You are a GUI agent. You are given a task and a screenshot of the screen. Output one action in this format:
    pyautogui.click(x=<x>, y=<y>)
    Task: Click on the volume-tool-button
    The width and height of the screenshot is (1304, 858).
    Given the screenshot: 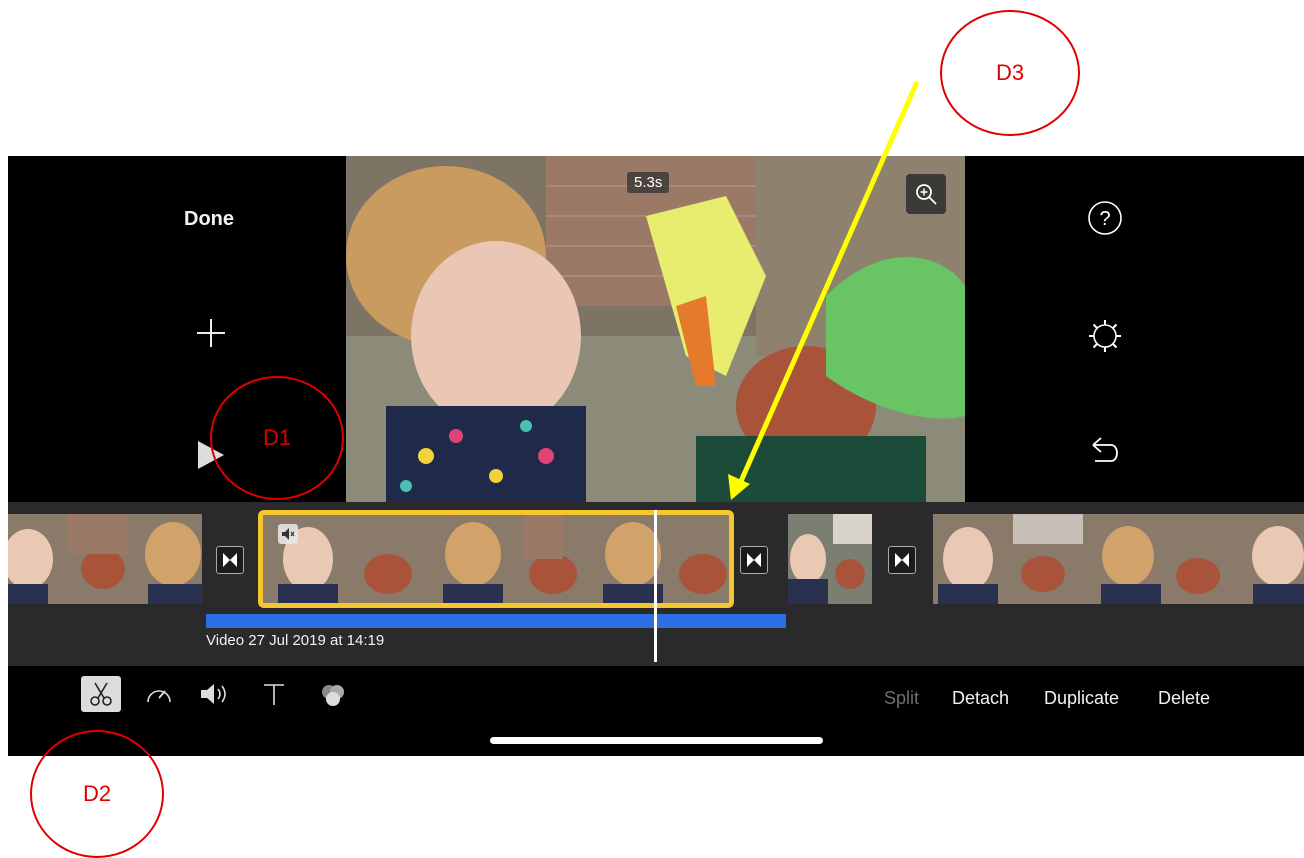 What is the action you would take?
    pyautogui.click(x=214, y=694)
    